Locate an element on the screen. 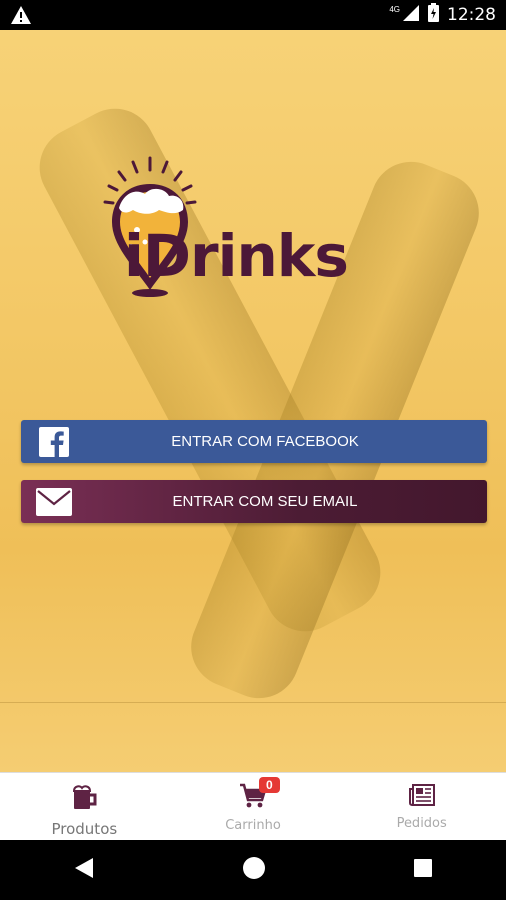 The image size is (506, 900). bottom-navigation: Produtos 0 Carrinho Pedidos is located at coordinates (253, 806).